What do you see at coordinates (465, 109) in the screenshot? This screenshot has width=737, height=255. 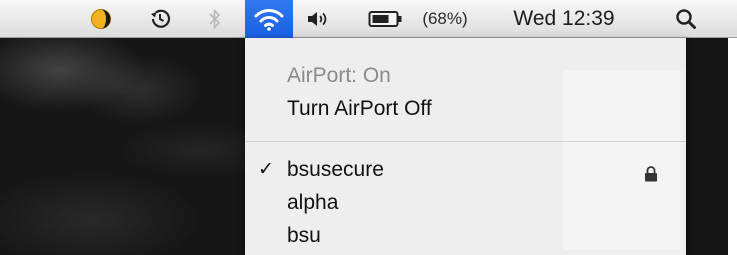 I see `turn-airport-off-item: Turn AirPort Off` at bounding box center [465, 109].